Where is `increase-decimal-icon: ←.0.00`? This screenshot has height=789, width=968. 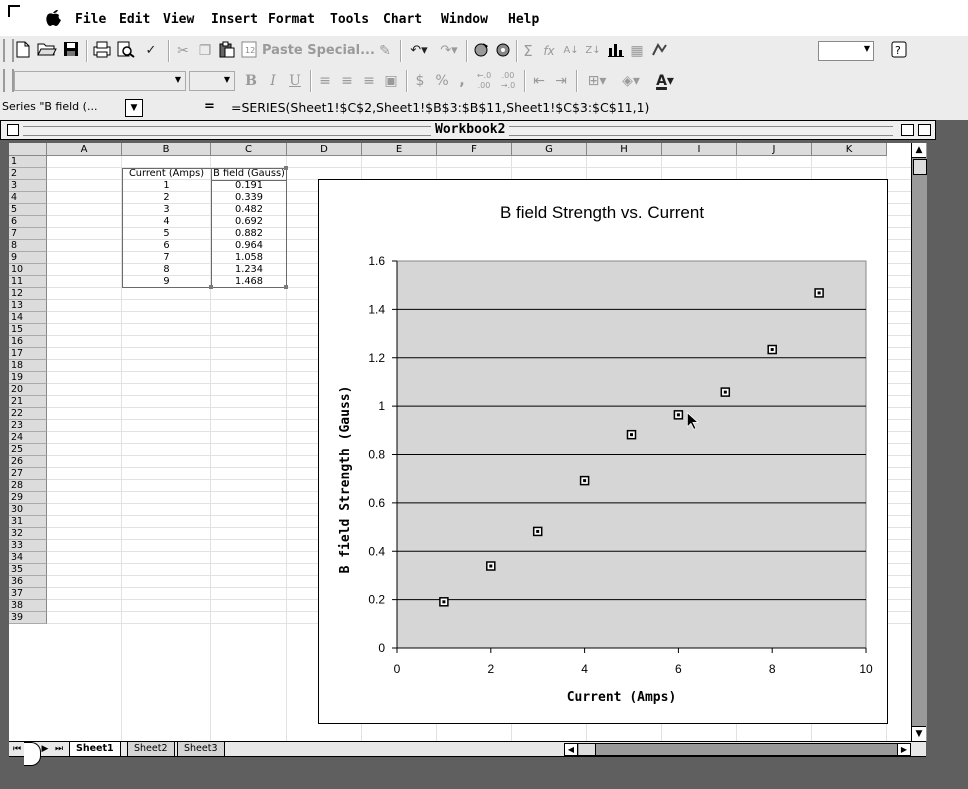 increase-decimal-icon: ←.0.00 is located at coordinates (484, 81).